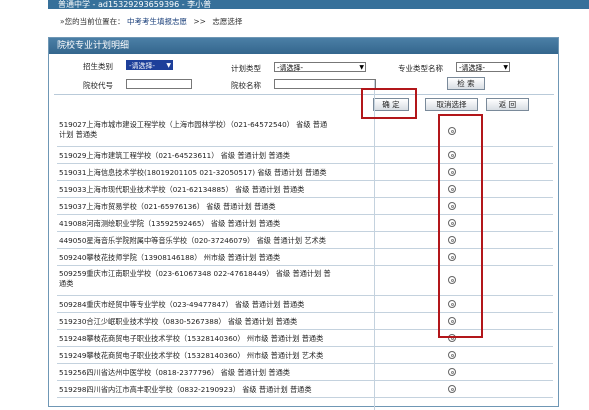 This screenshot has height=410, width=589. I want to click on panel-title: 院校专业计划明细, so click(303, 46).